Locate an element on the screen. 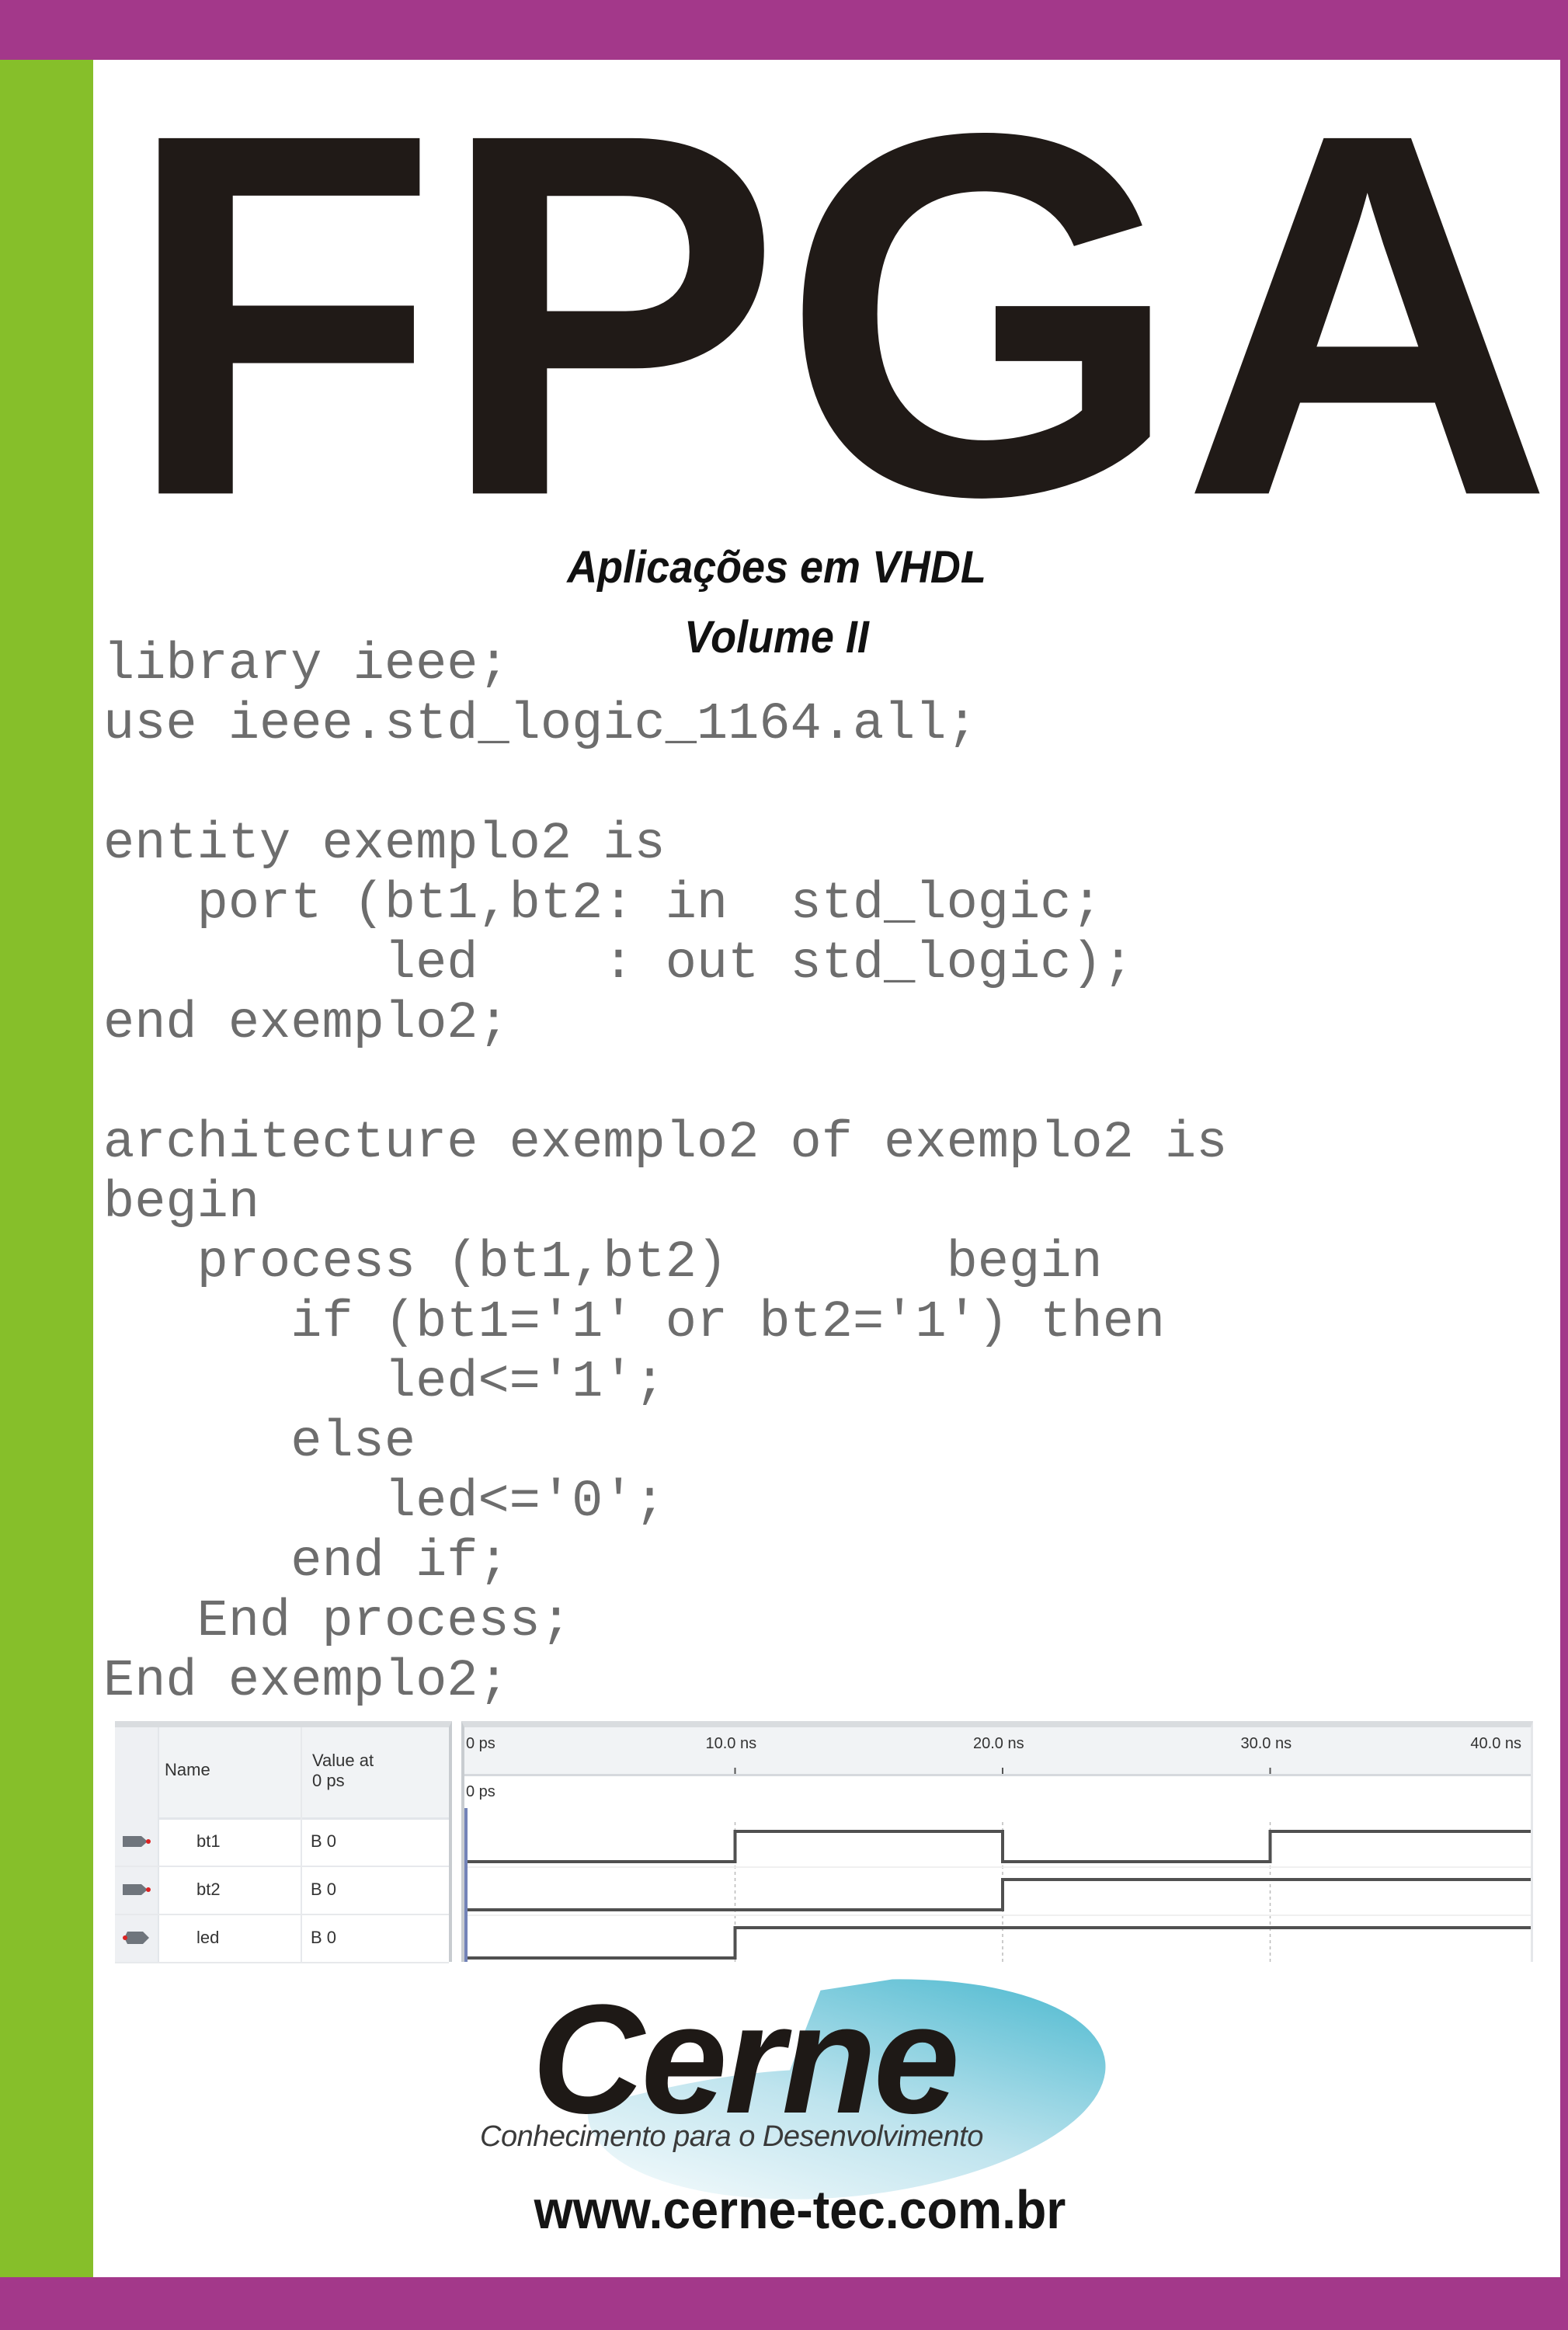 Image resolution: width=1568 pixels, height=2330 pixels. code-line: else is located at coordinates (260, 1442).